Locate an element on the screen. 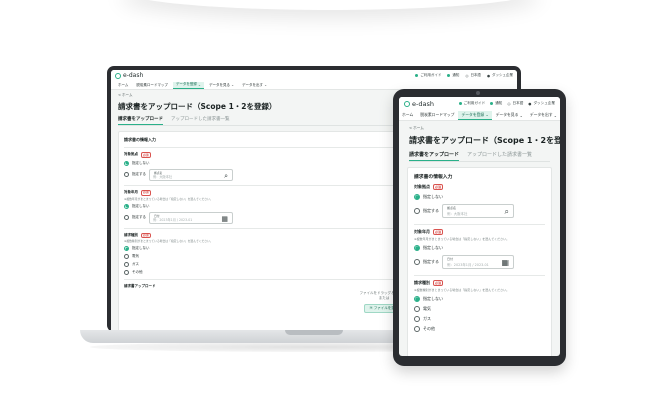 The width and height of the screenshot is (670, 406). date-label: 対象年月 必須 is located at coordinates (429, 232).